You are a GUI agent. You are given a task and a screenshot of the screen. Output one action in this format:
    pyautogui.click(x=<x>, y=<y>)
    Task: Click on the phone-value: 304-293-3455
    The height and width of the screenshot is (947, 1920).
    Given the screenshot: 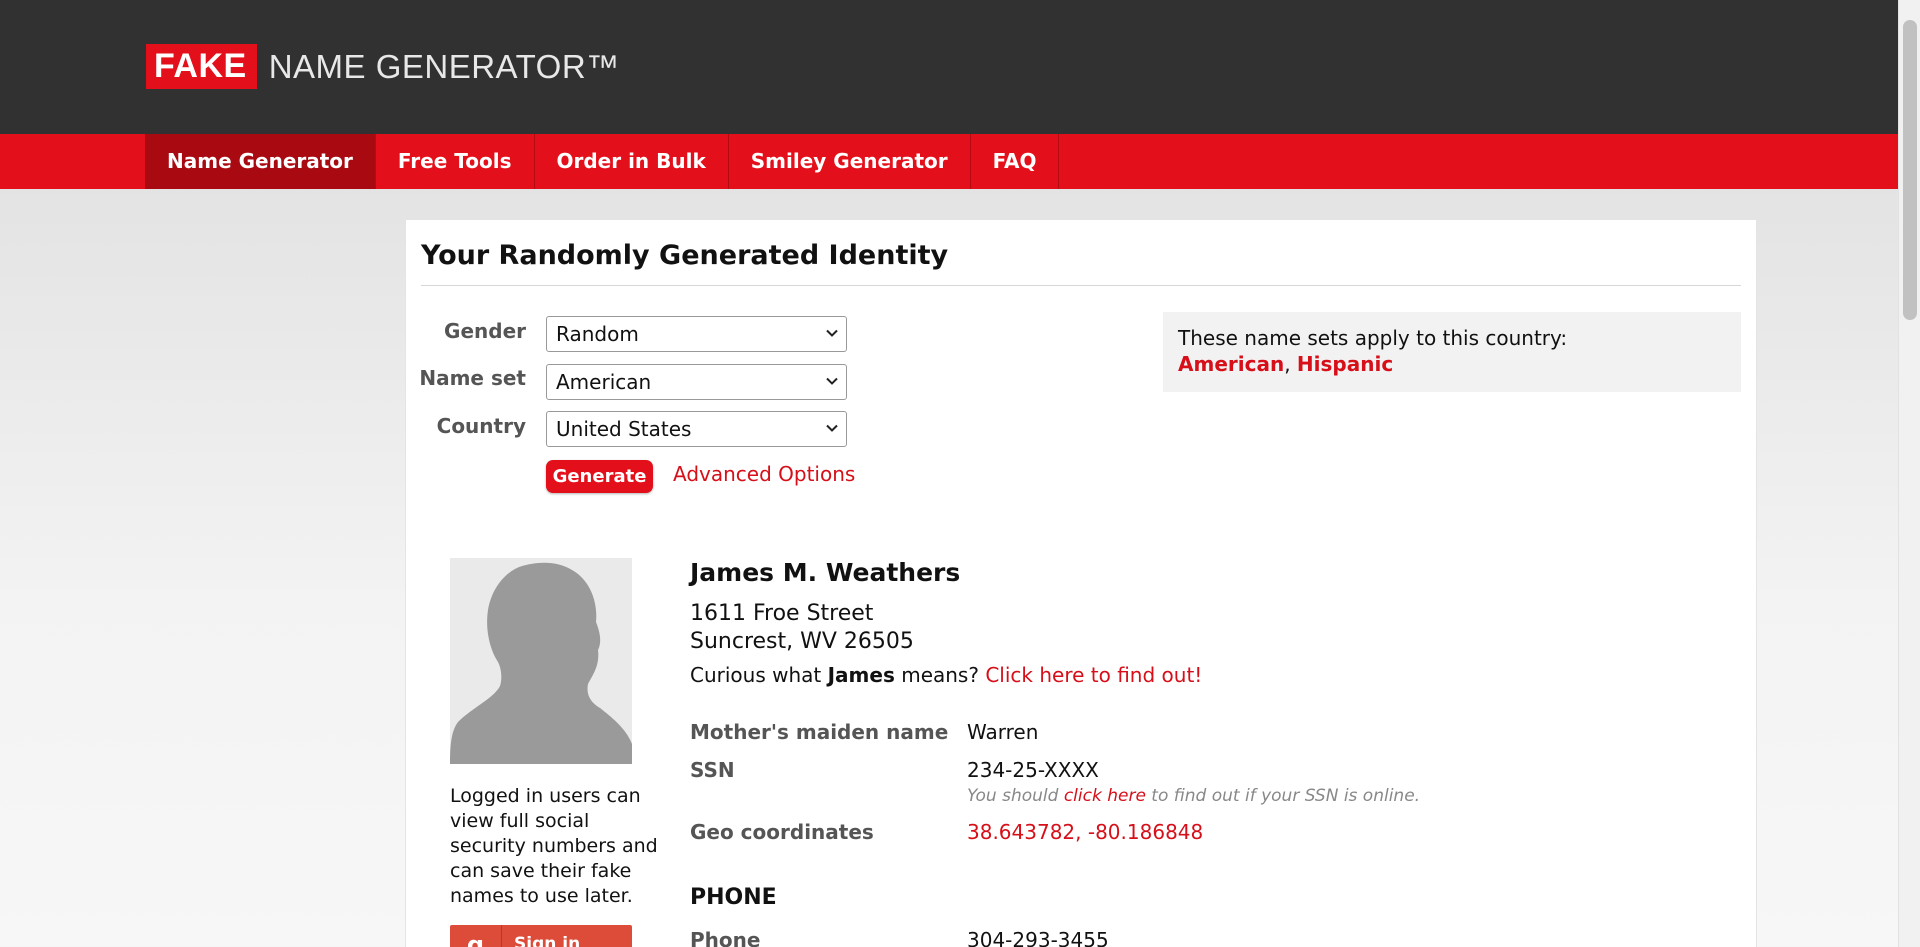 What is the action you would take?
    pyautogui.click(x=1038, y=937)
    